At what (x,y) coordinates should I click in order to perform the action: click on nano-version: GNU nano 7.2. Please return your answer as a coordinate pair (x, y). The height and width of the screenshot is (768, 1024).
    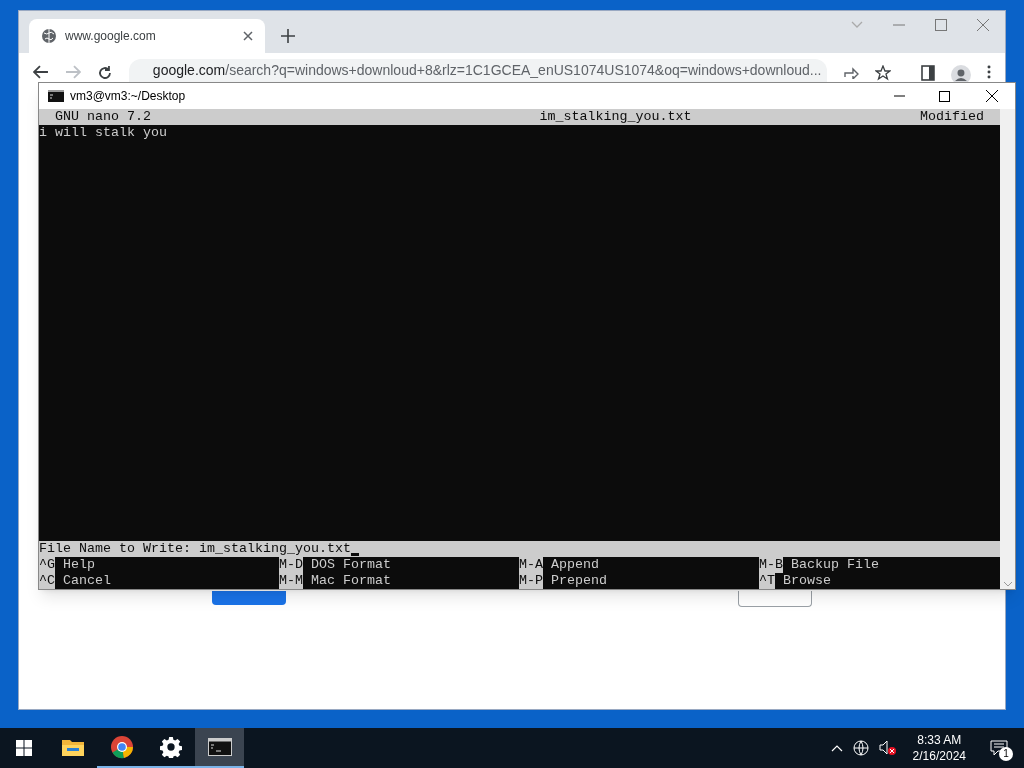
    Looking at the image, I should click on (103, 117).